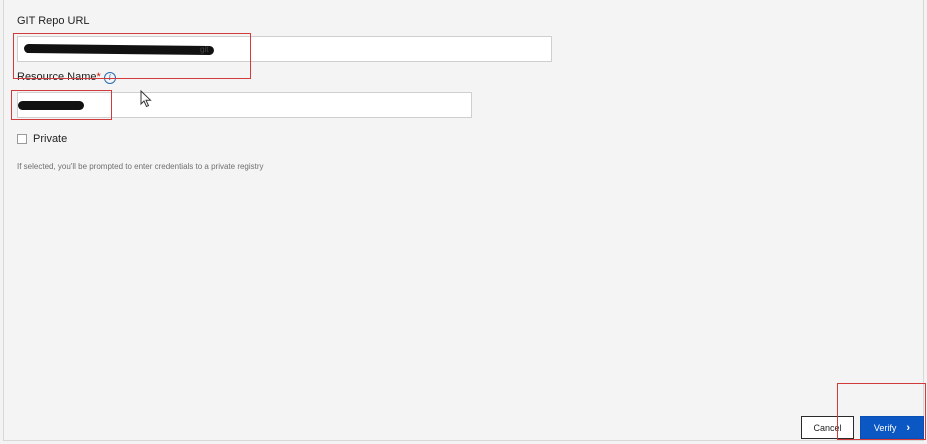 This screenshot has height=444, width=927. What do you see at coordinates (50, 139) in the screenshot?
I see `private-checkbox-label: Private` at bounding box center [50, 139].